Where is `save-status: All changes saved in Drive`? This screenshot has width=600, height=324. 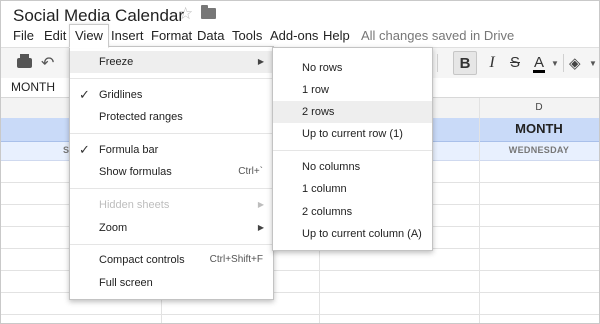 save-status: All changes saved in Drive is located at coordinates (438, 35).